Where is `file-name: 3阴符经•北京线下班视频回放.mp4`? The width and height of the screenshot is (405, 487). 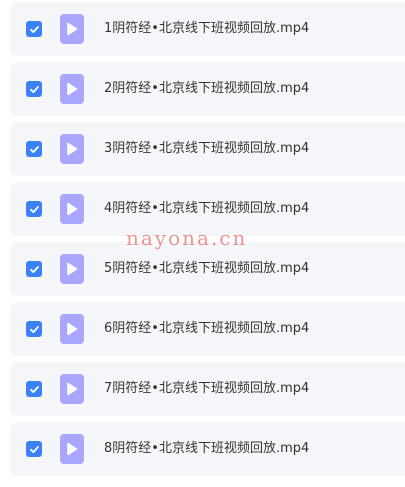
file-name: 3阴符经•北京线下班视频回放.mp4 is located at coordinates (207, 148).